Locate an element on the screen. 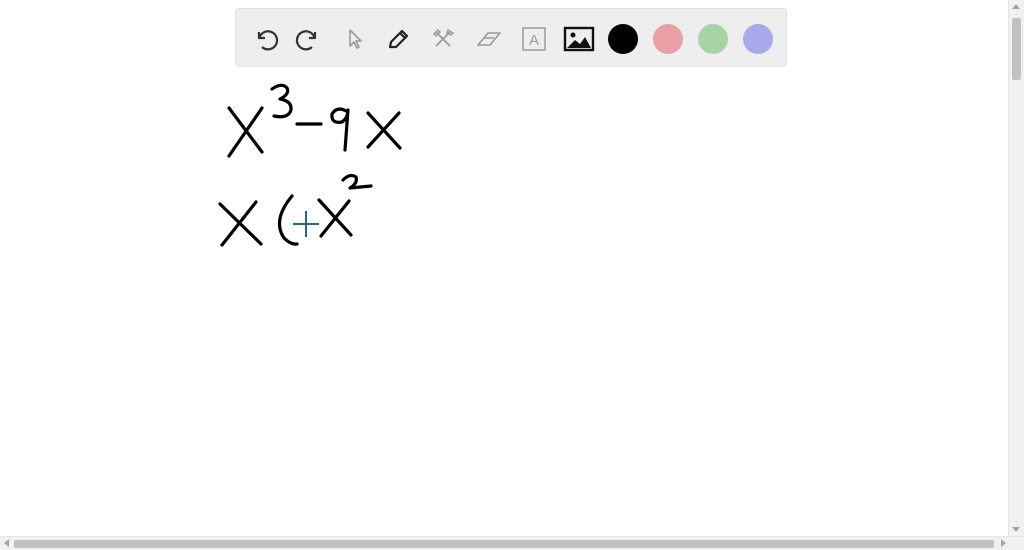 This screenshot has width=1024, height=550. stroke-x1 is located at coordinates (245, 132).